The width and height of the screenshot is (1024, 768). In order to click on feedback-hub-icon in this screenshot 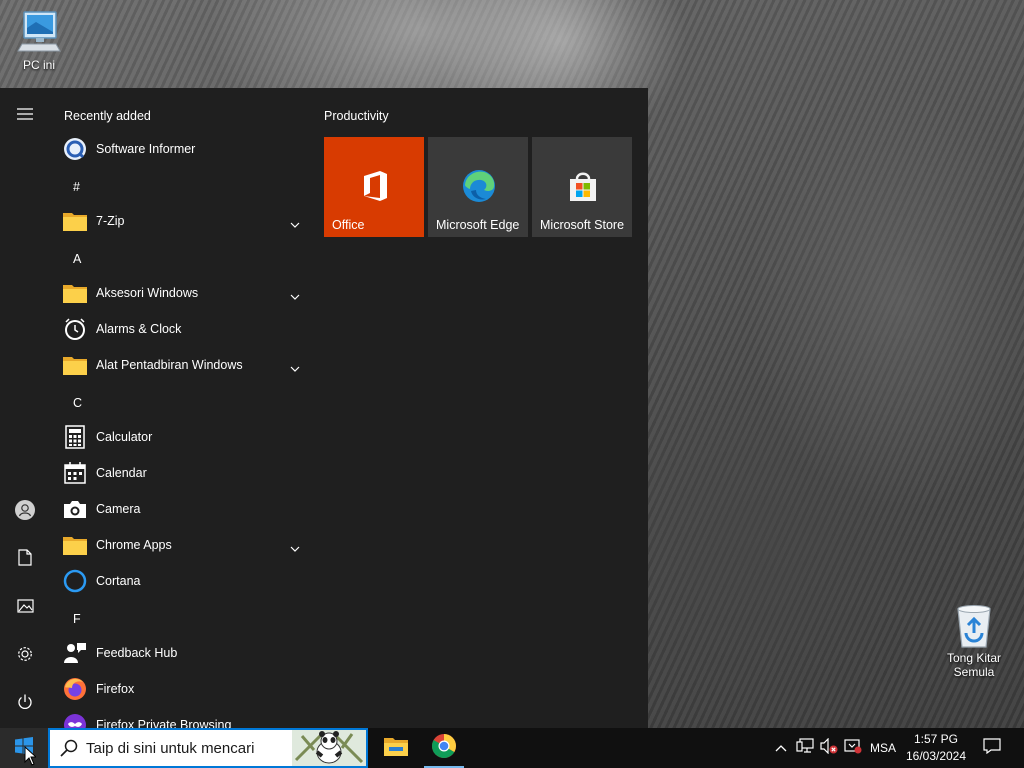, I will do `click(75, 653)`.